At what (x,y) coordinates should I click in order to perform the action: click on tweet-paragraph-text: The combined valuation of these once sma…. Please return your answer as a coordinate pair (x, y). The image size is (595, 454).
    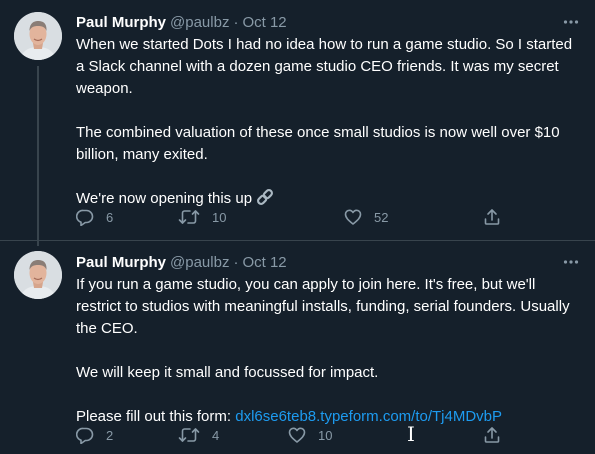
    Looking at the image, I should click on (318, 143).